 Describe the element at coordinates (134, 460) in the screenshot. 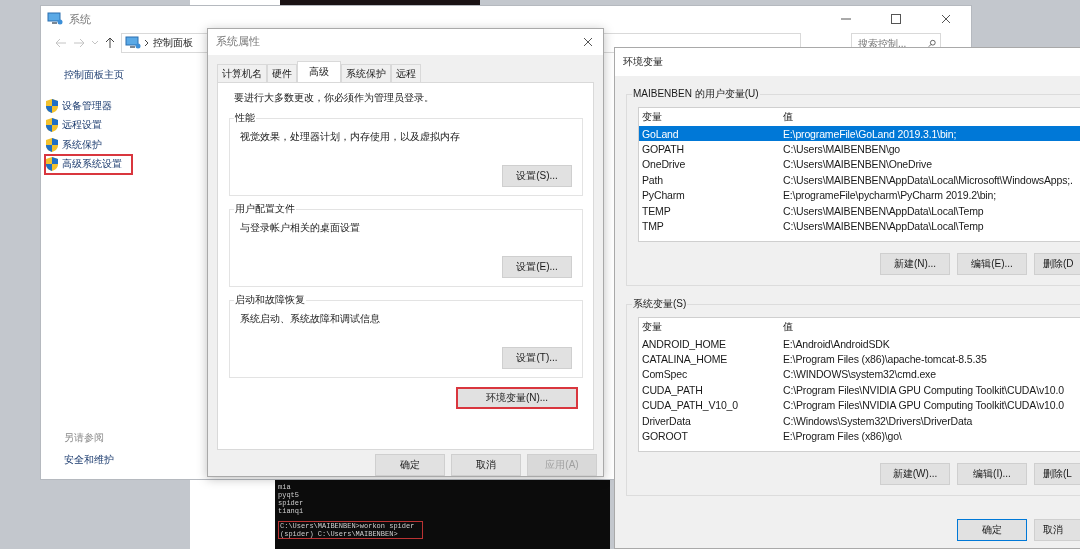

I see `sidebar-link: 安全和维护` at that location.